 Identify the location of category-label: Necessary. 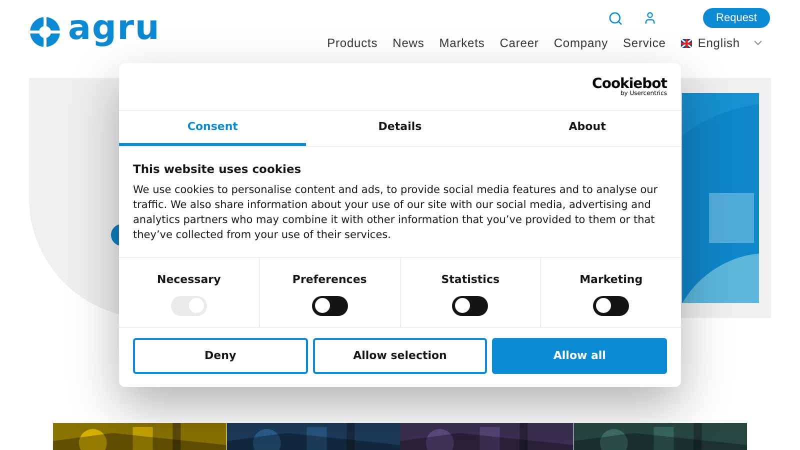
(188, 280).